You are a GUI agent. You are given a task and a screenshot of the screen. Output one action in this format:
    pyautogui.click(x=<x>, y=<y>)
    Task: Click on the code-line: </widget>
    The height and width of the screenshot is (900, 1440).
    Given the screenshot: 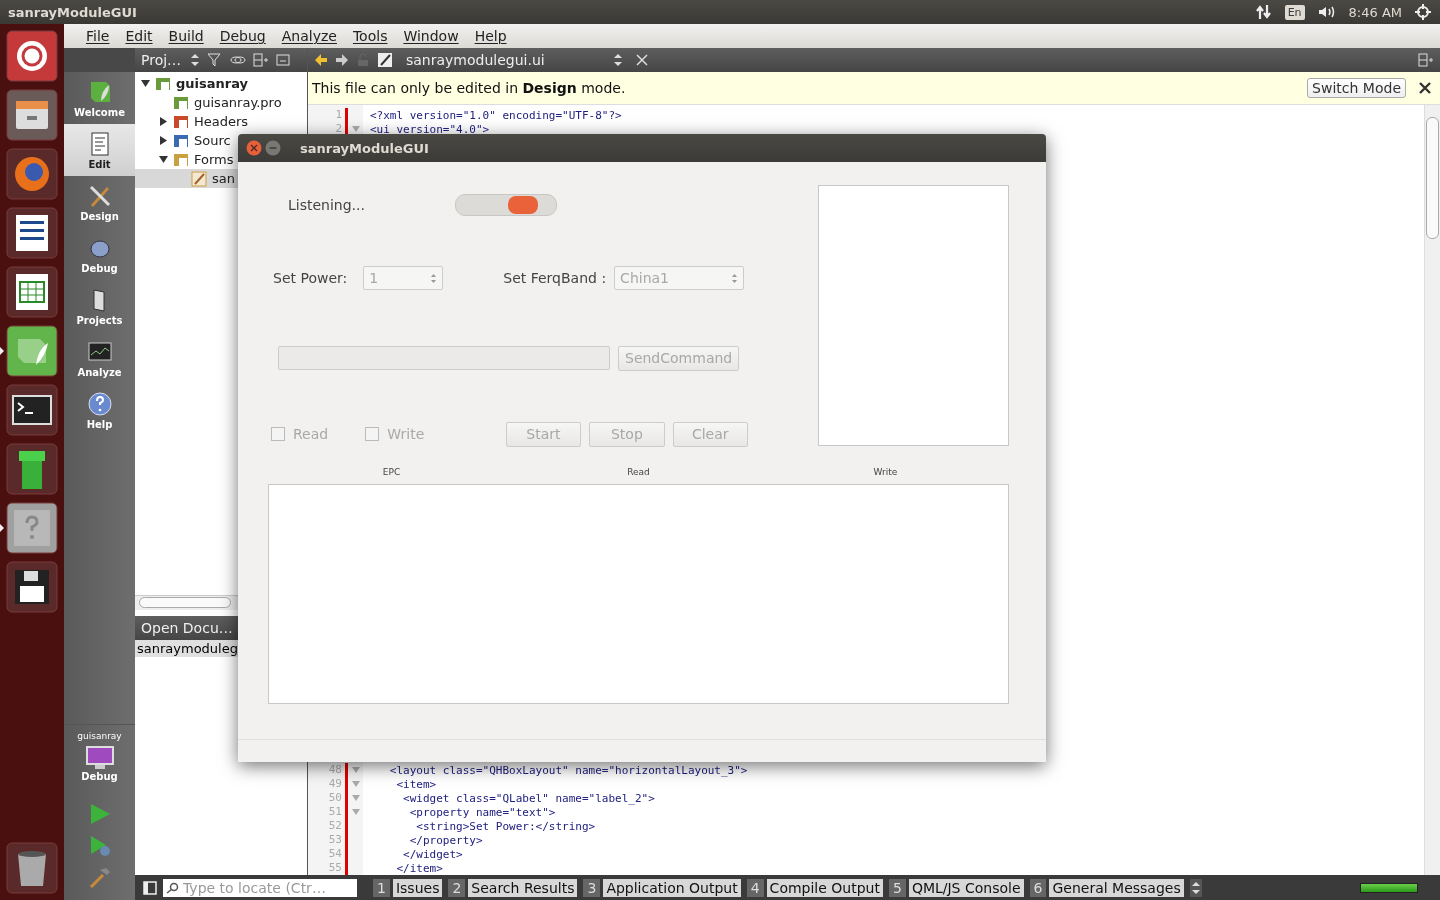 What is the action you would take?
    pyautogui.click(x=432, y=854)
    